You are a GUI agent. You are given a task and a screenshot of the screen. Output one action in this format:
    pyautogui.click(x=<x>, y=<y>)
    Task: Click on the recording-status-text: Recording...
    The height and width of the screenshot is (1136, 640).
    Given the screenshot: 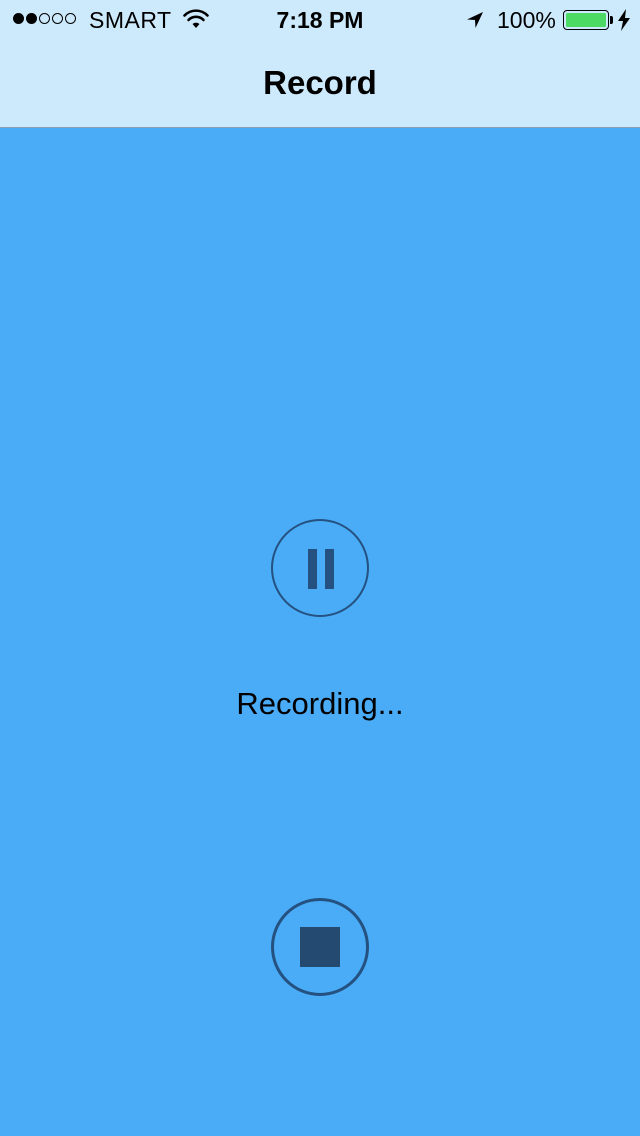 What is the action you would take?
    pyautogui.click(x=320, y=703)
    